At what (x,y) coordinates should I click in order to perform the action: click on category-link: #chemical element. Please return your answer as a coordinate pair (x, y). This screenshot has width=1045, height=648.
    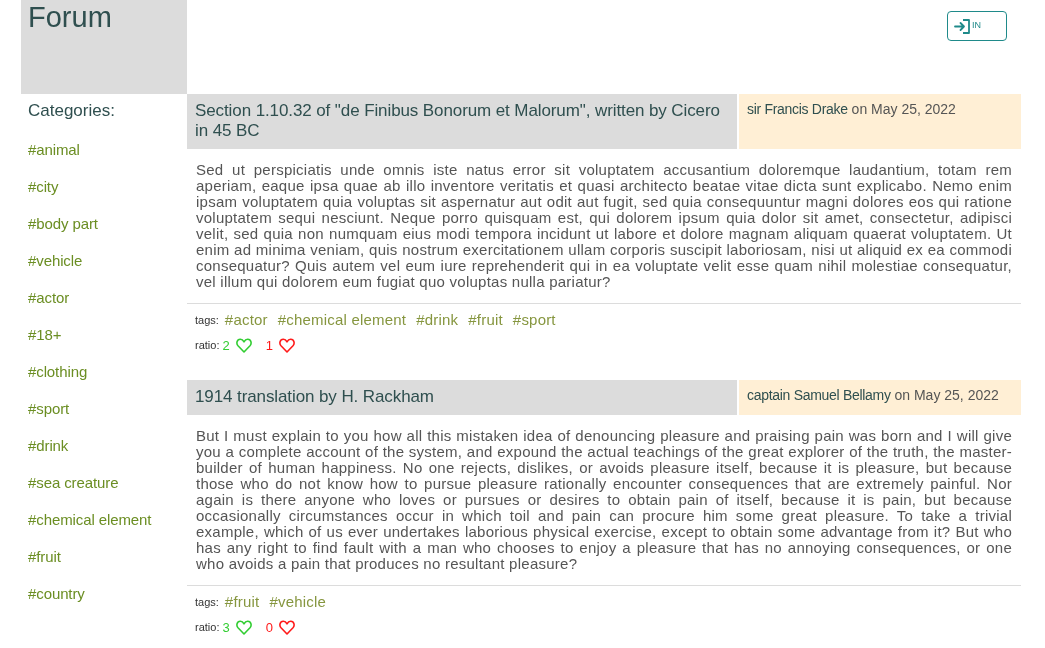
    Looking at the image, I should click on (90, 519).